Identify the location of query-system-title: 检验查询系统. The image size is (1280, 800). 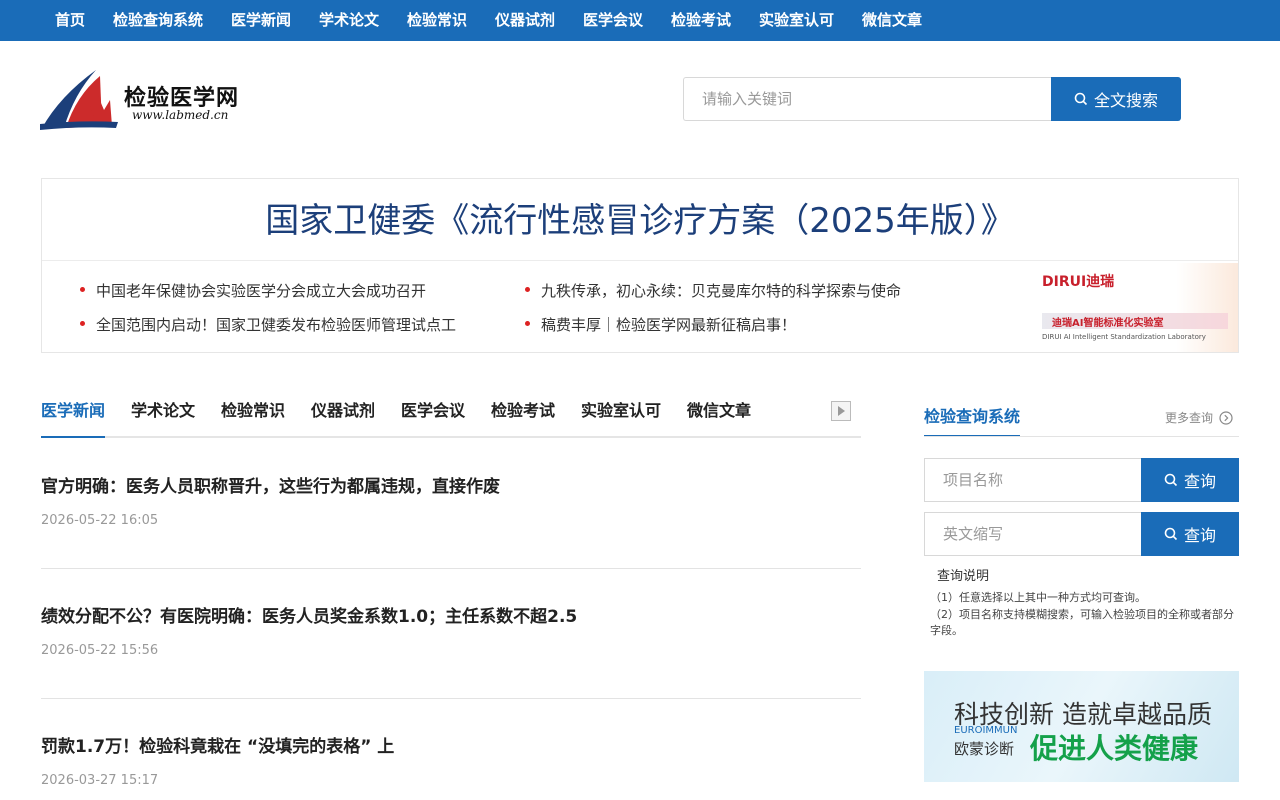
(972, 417).